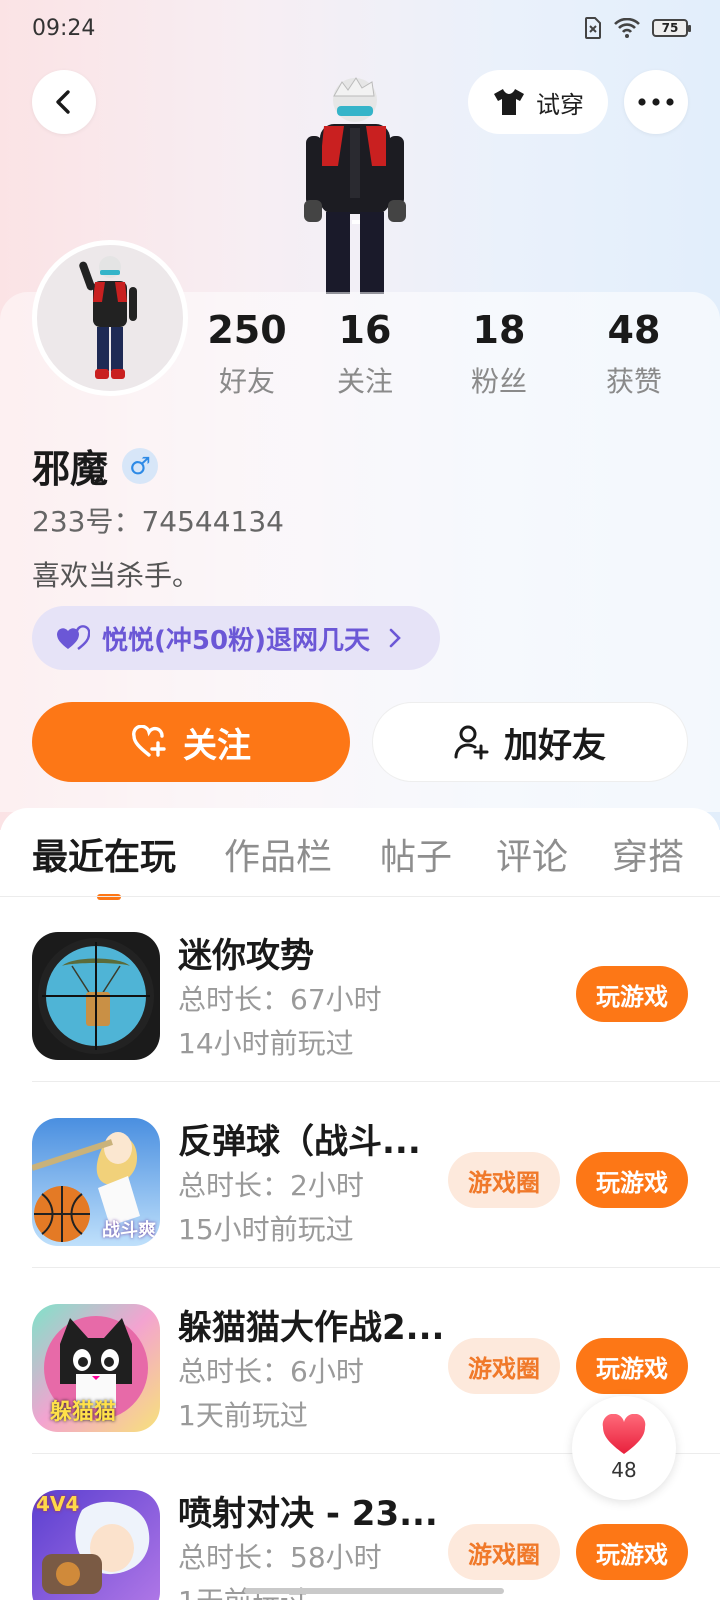 This screenshot has height=1600, width=720. I want to click on follow-label: 关注, so click(217, 745).